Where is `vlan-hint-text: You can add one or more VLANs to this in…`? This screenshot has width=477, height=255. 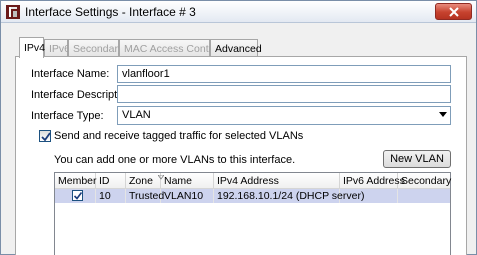 vlan-hint-text: You can add one or more VLANs to this in… is located at coordinates (175, 160).